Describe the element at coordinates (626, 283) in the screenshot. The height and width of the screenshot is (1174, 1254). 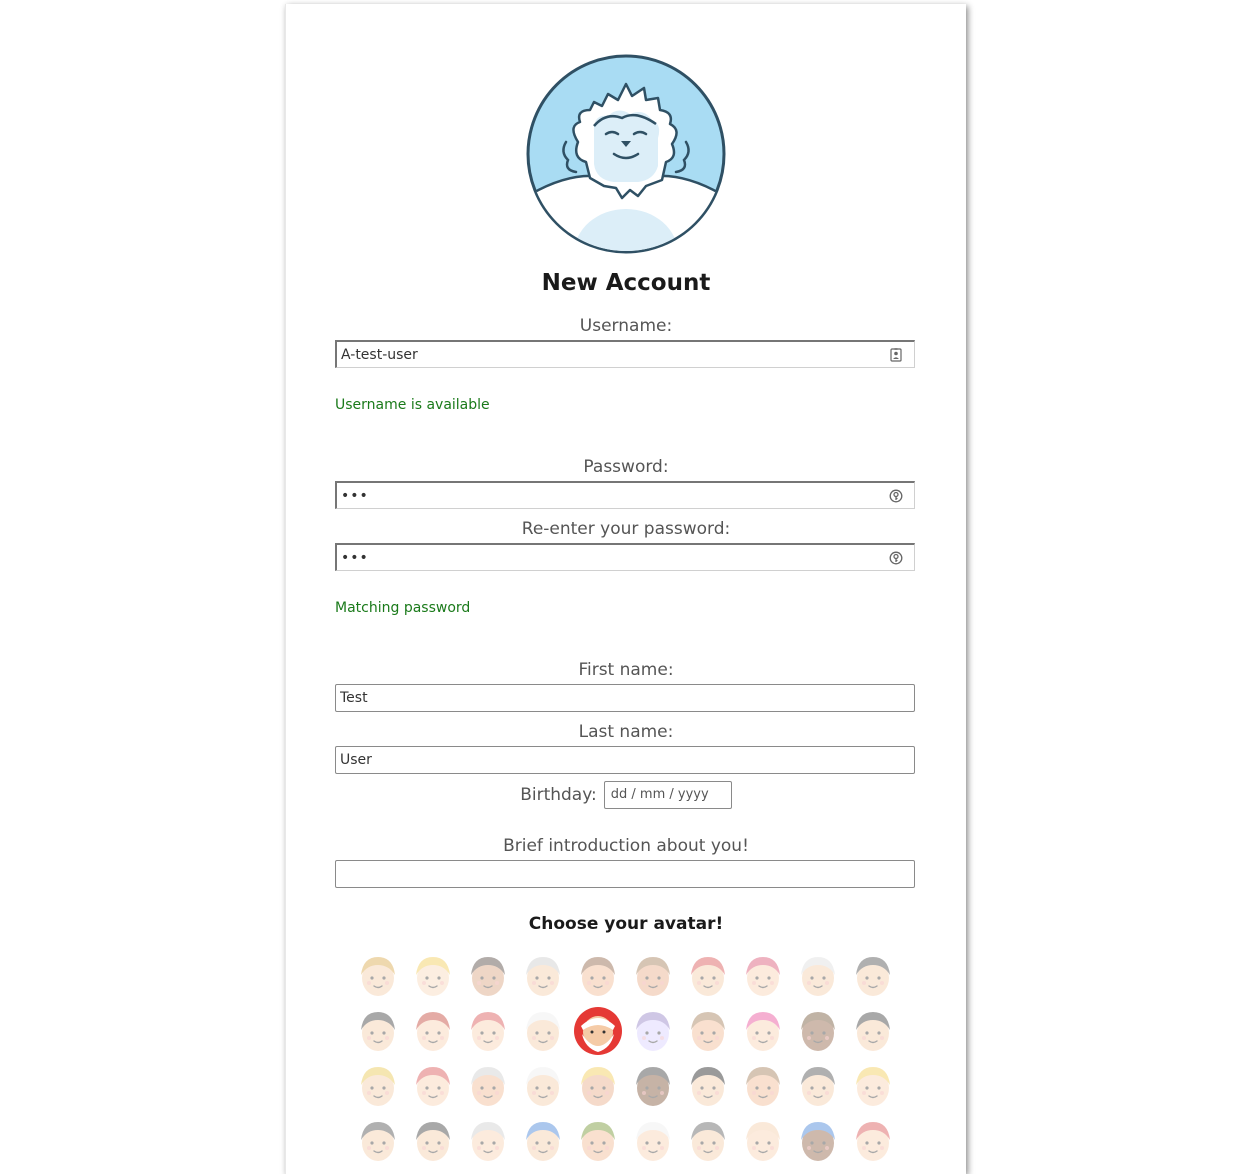
I see `page-title: New Account` at that location.